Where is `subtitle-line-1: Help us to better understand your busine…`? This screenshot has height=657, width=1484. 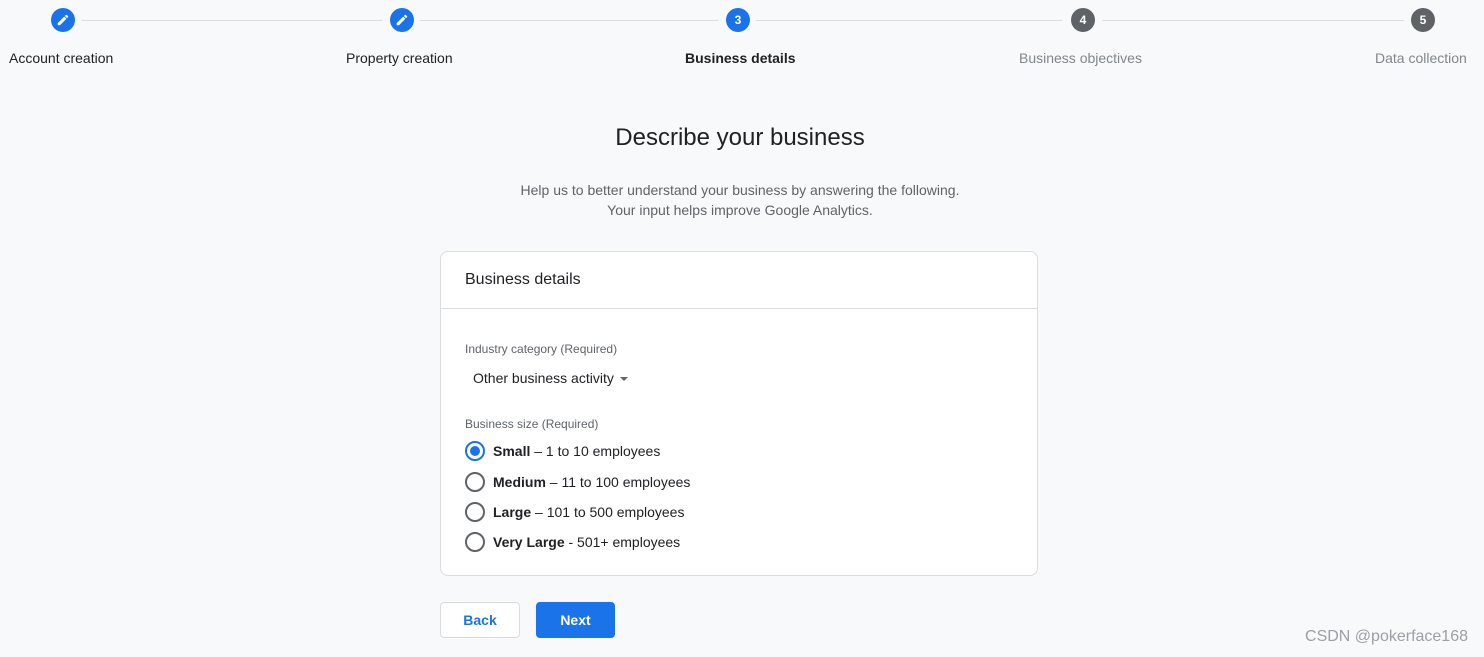
subtitle-line-1: Help us to better understand your busine… is located at coordinates (740, 190).